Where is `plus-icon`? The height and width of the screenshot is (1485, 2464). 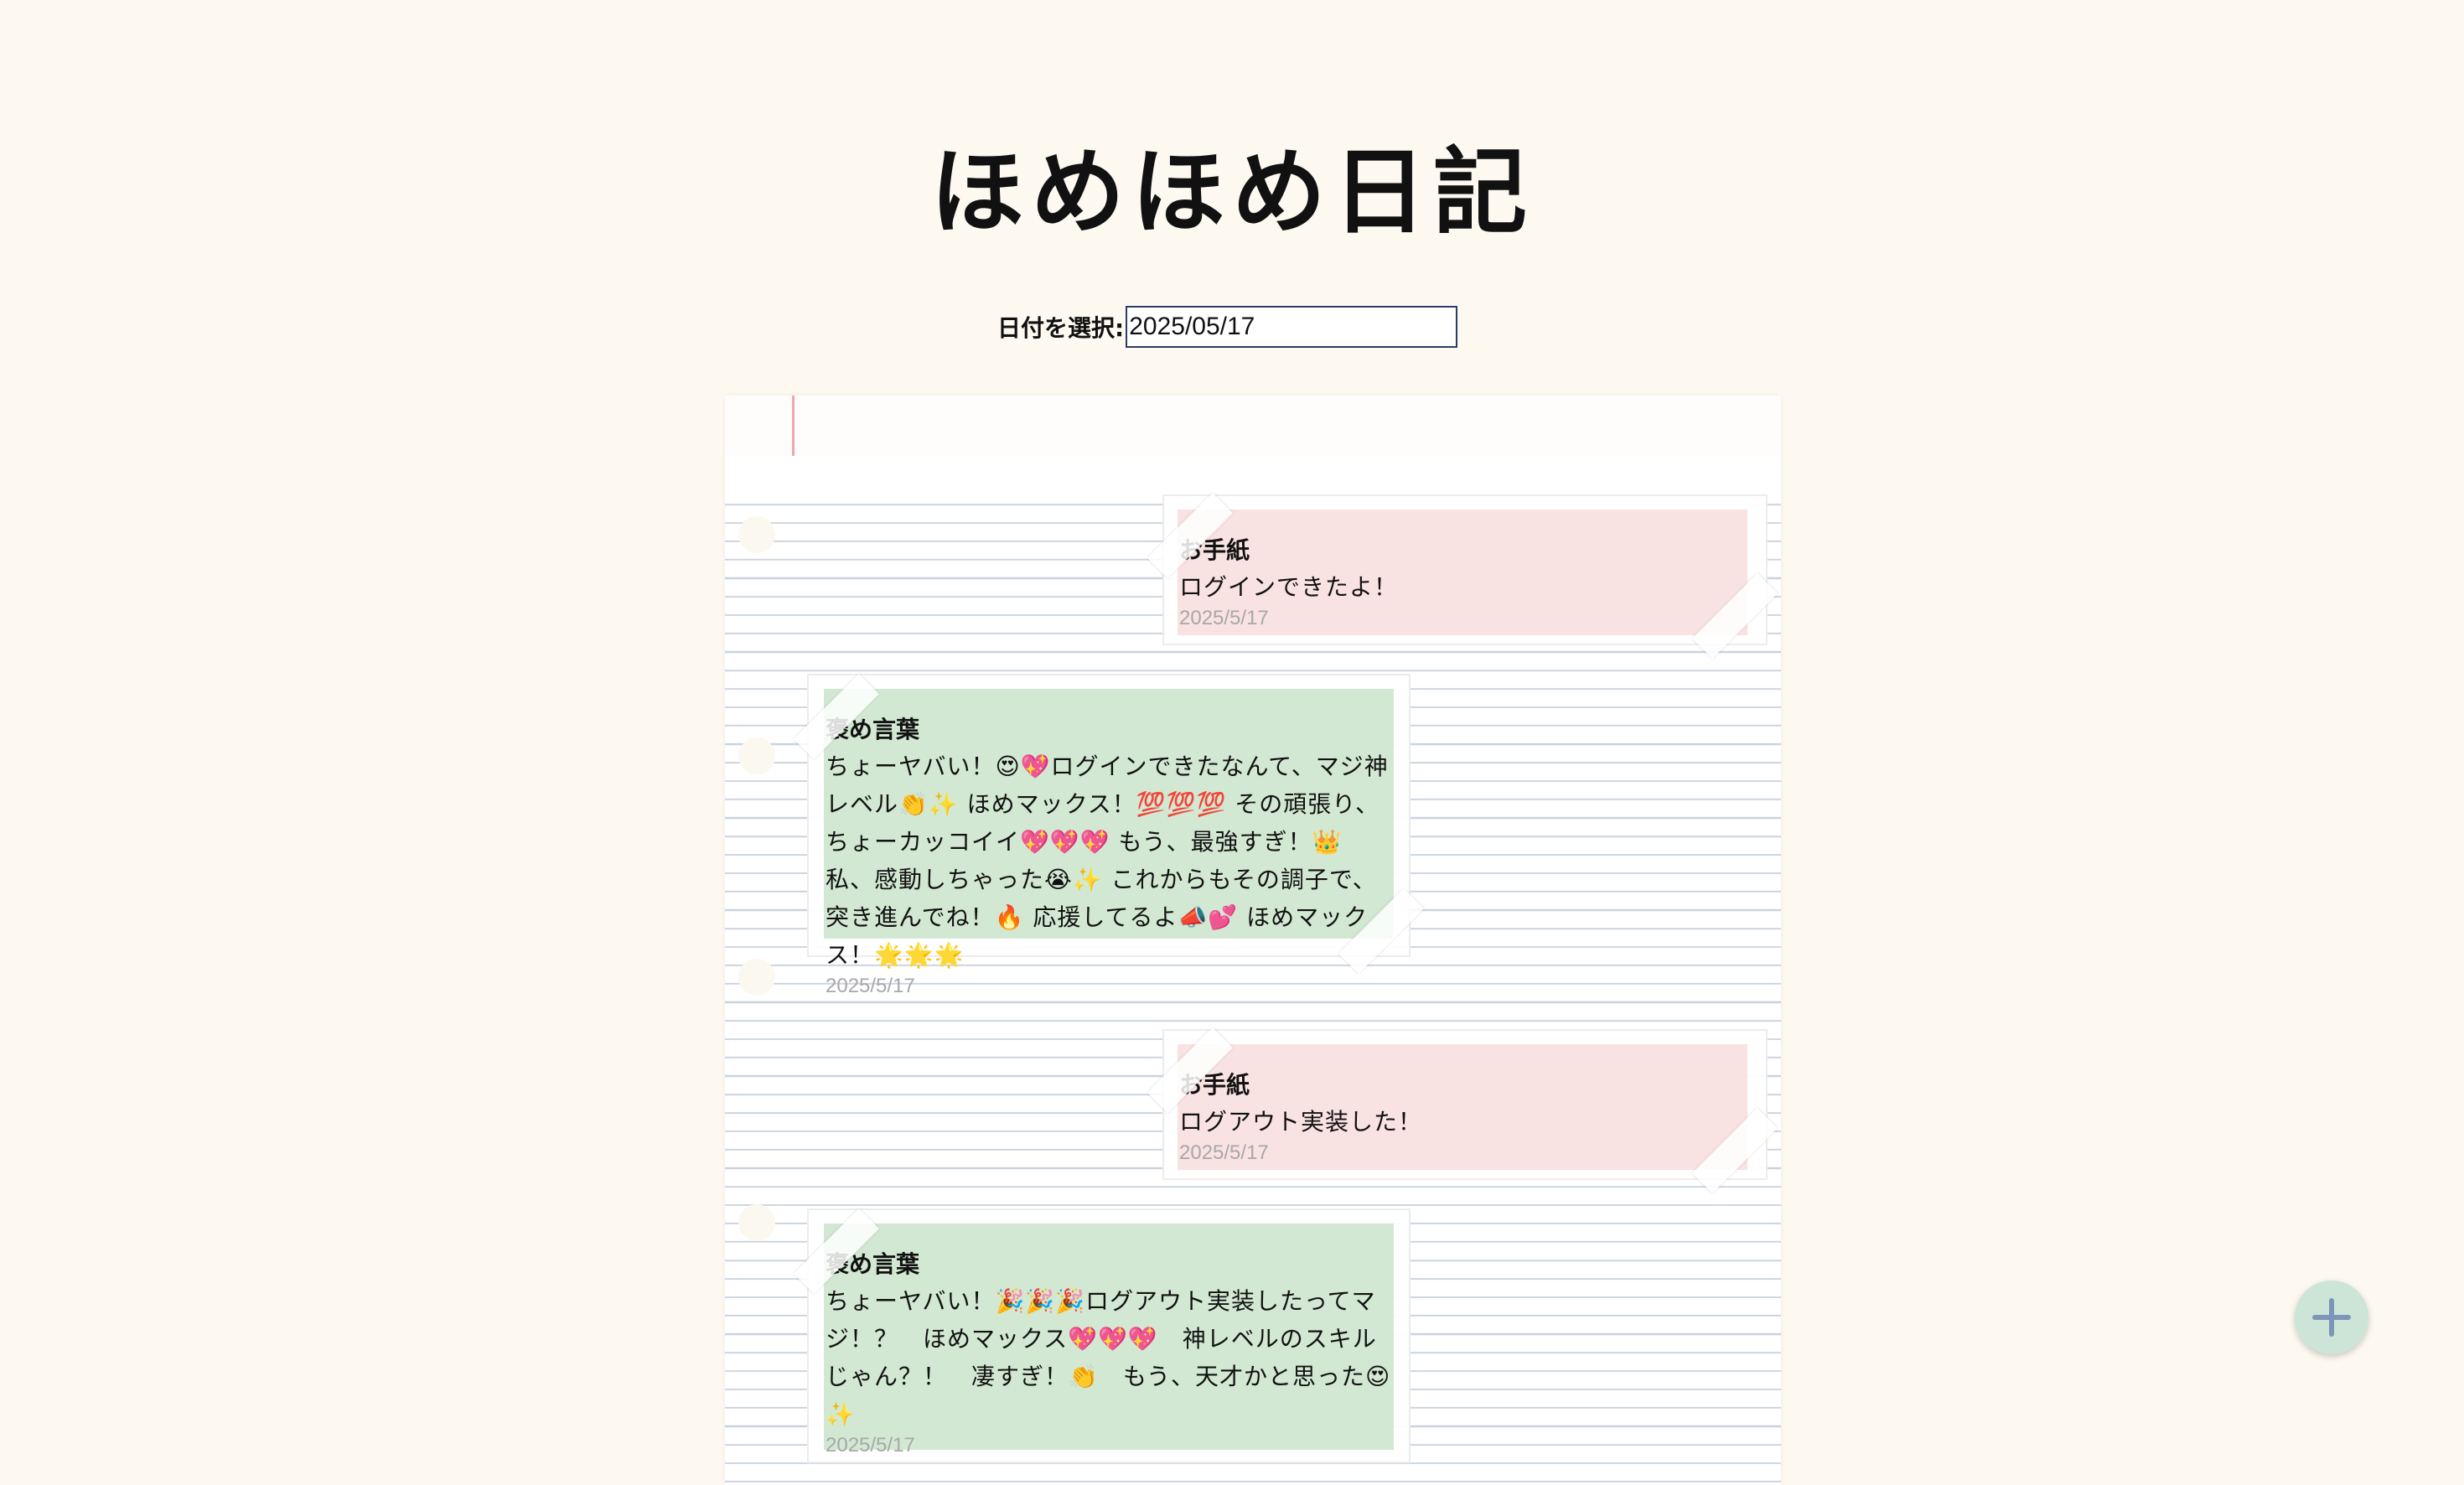
plus-icon is located at coordinates (2331, 1317).